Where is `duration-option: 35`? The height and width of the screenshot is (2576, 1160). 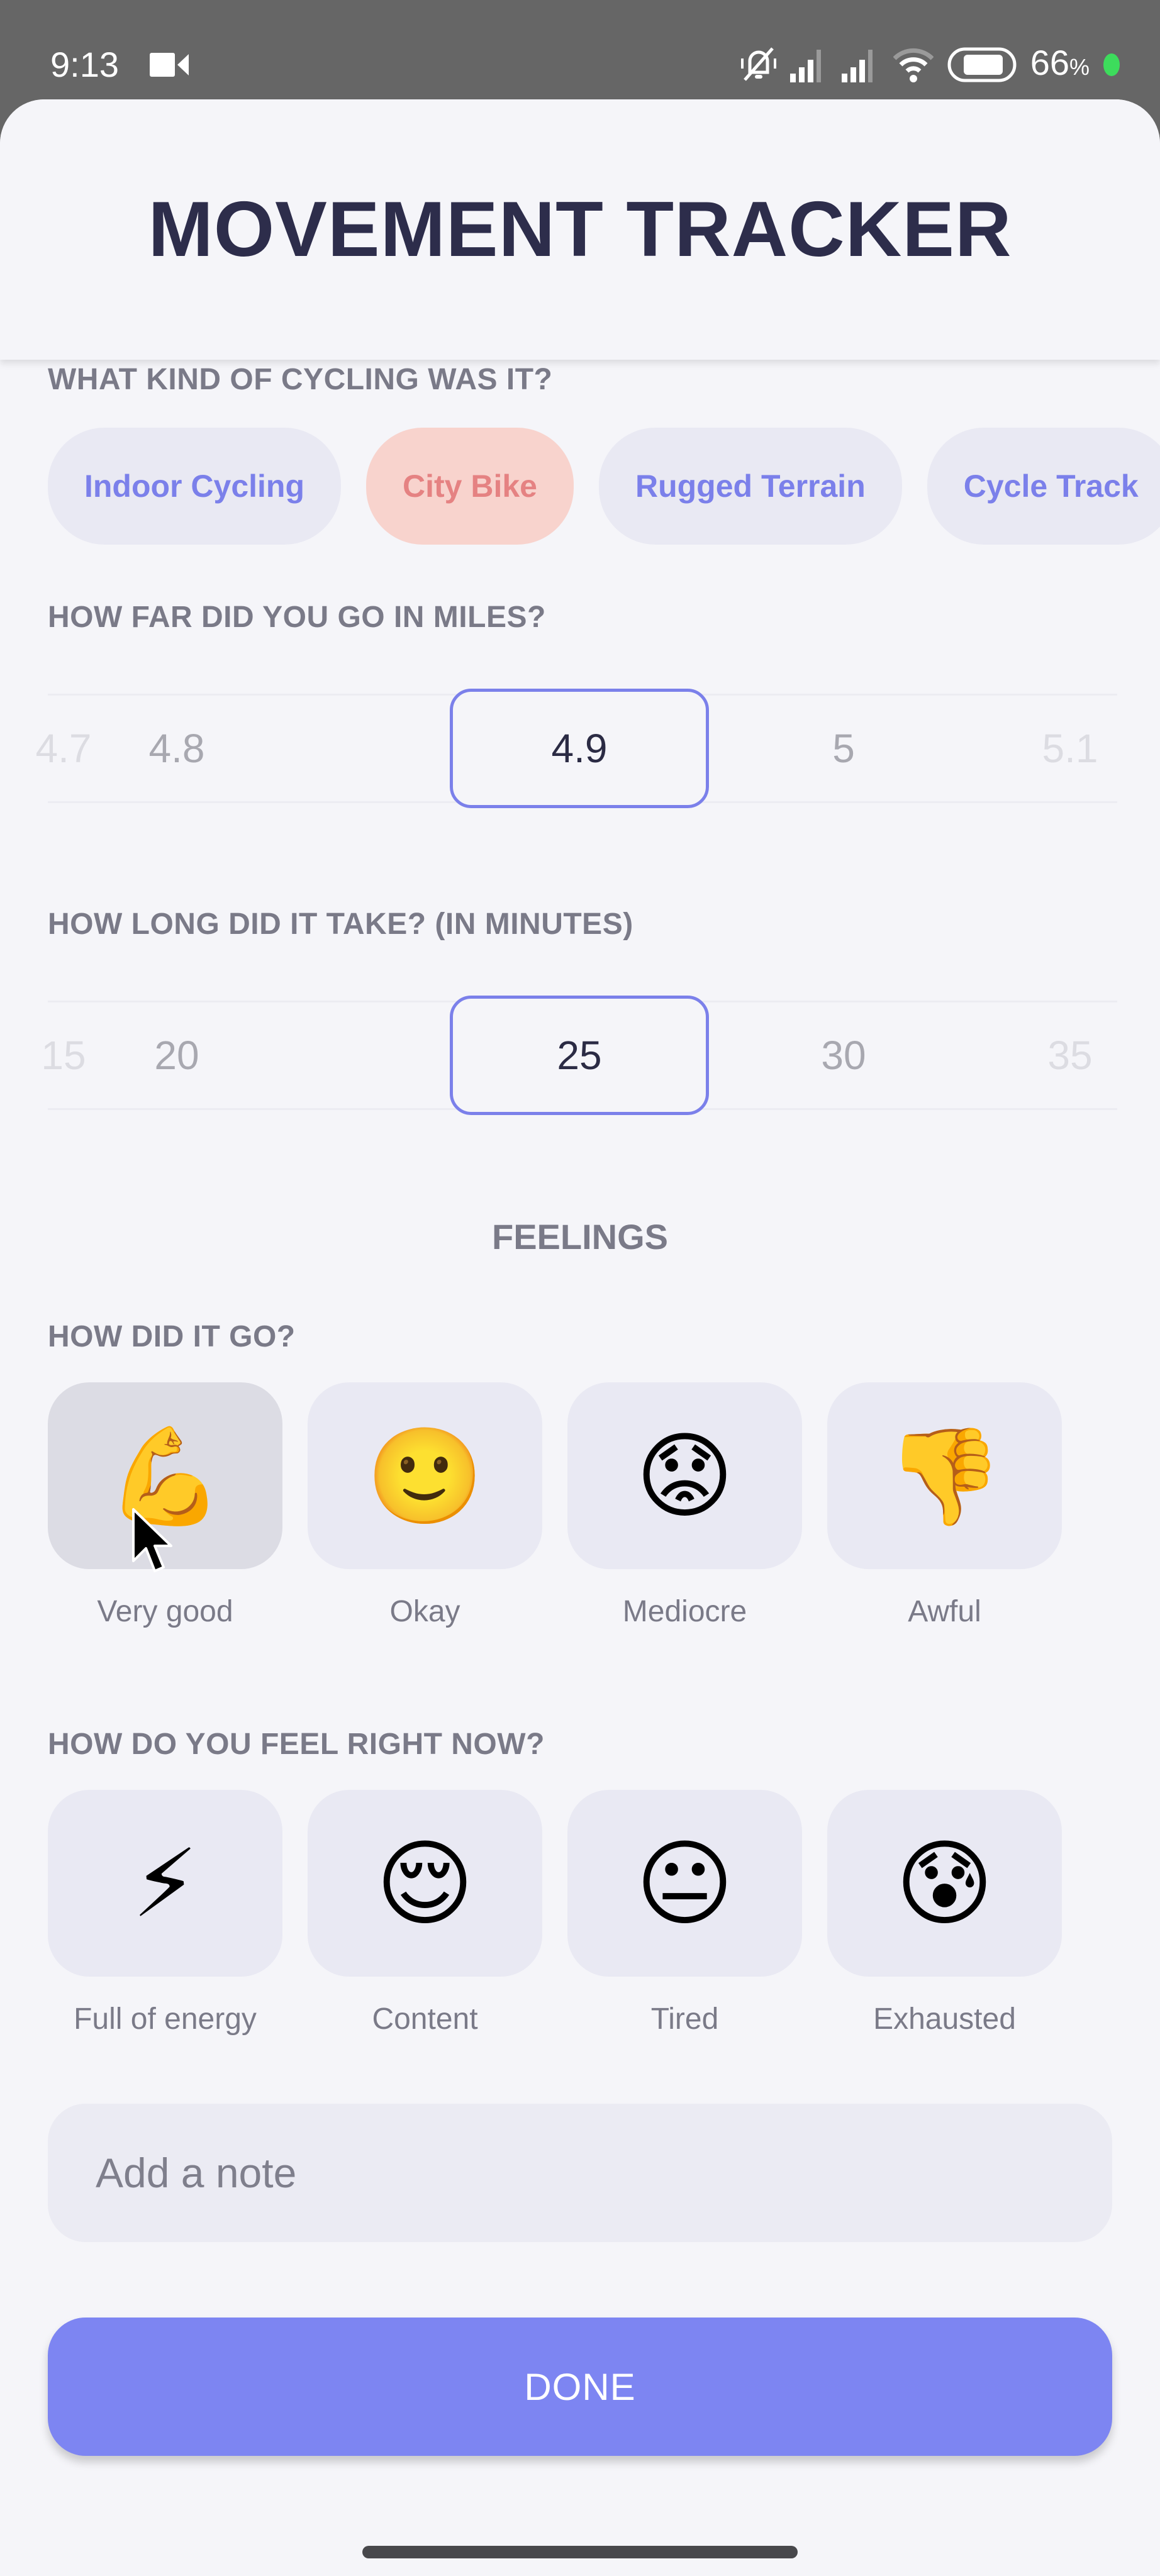
duration-option: 35 is located at coordinates (1050, 1055).